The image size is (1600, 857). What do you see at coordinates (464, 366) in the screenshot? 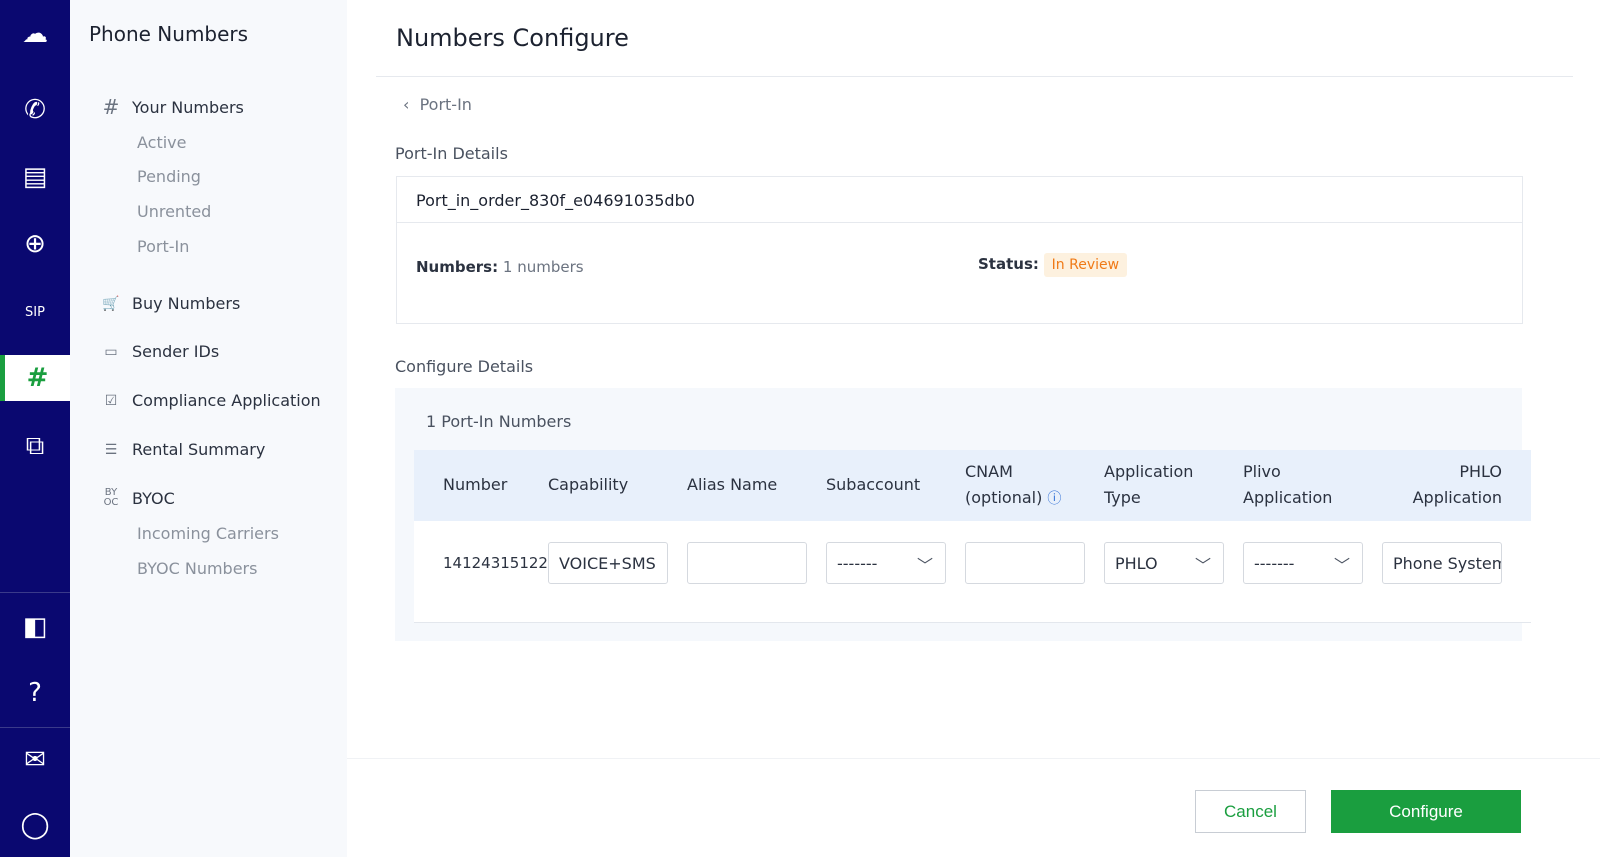
I see `section-title-configure: Configure Details` at bounding box center [464, 366].